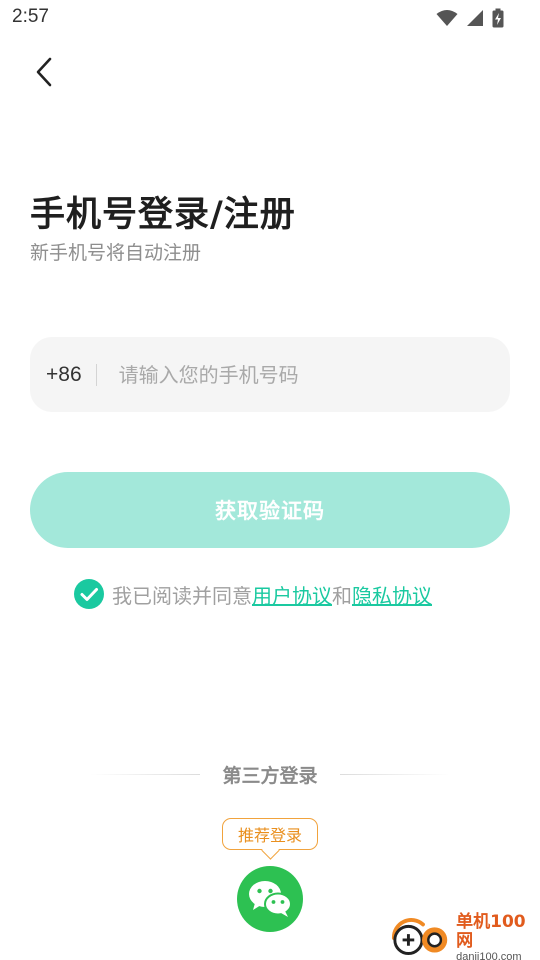  I want to click on agreement-checkbox-checked-icon, so click(89, 594).